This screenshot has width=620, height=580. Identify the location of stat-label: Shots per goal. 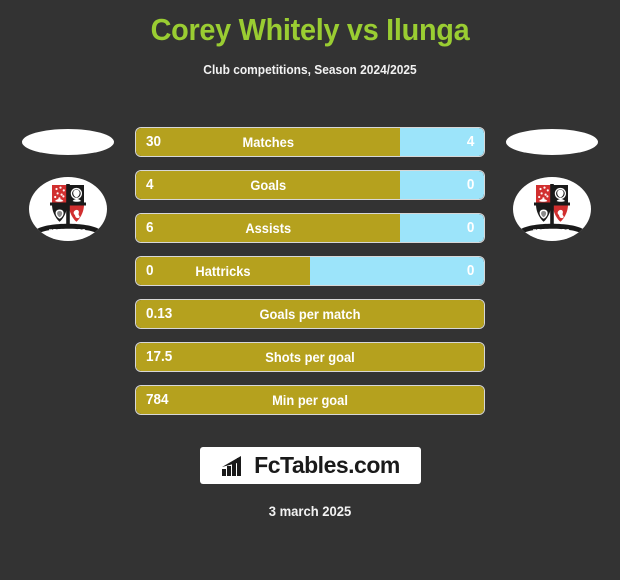
(310, 357).